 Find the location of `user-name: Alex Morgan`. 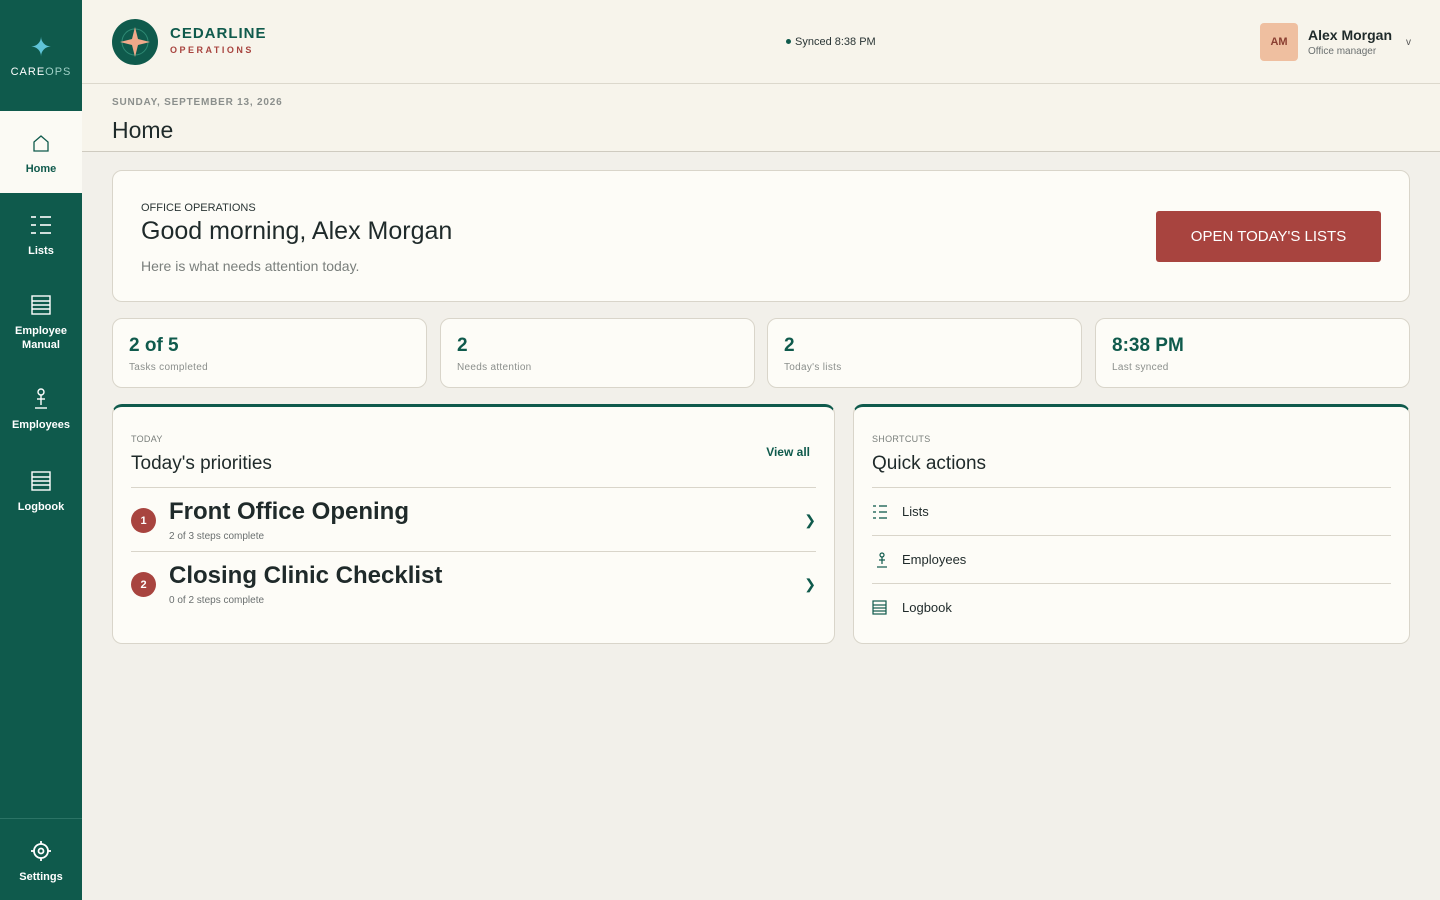

user-name: Alex Morgan is located at coordinates (1350, 35).